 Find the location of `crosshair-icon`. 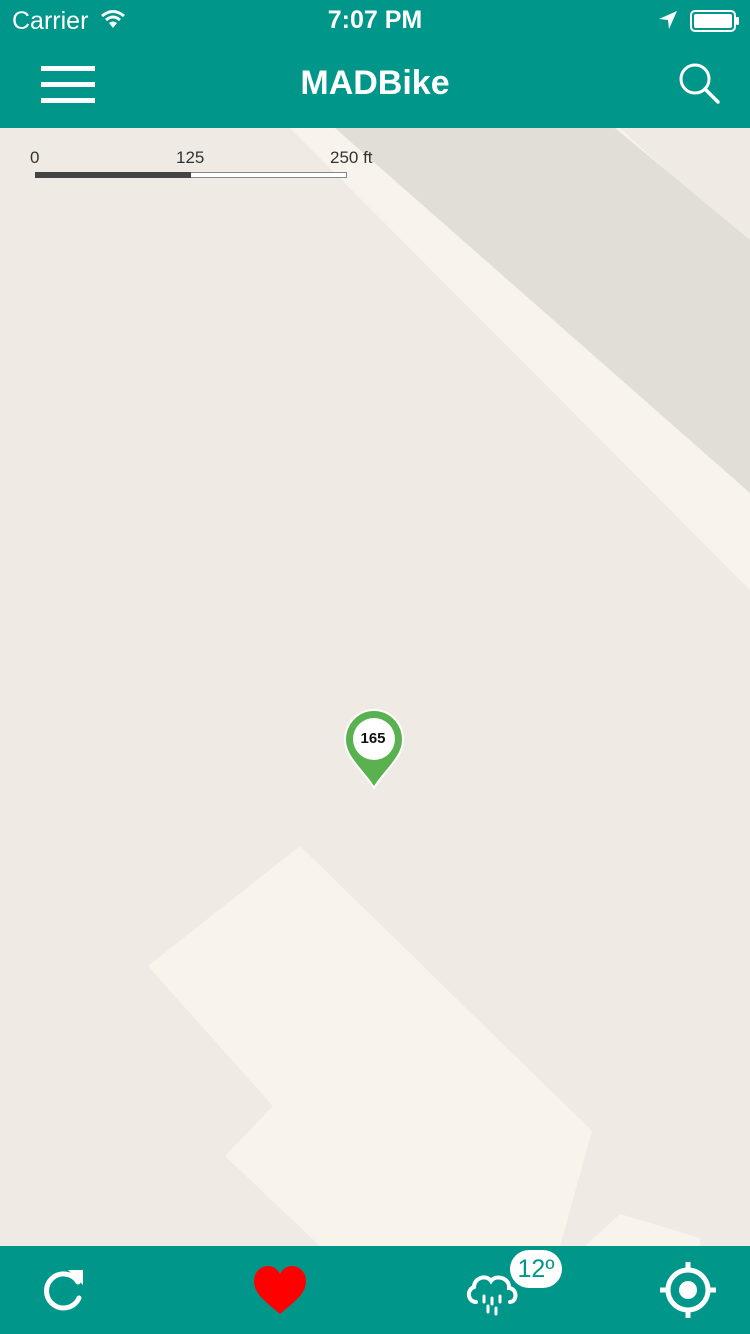

crosshair-icon is located at coordinates (688, 1290).